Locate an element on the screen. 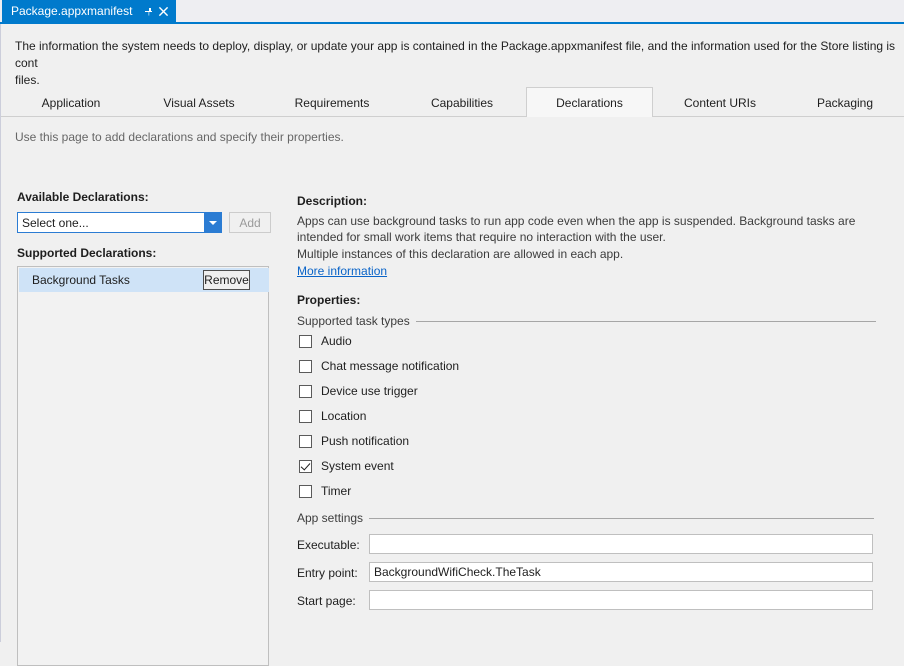  description-title: Description: is located at coordinates (332, 201).